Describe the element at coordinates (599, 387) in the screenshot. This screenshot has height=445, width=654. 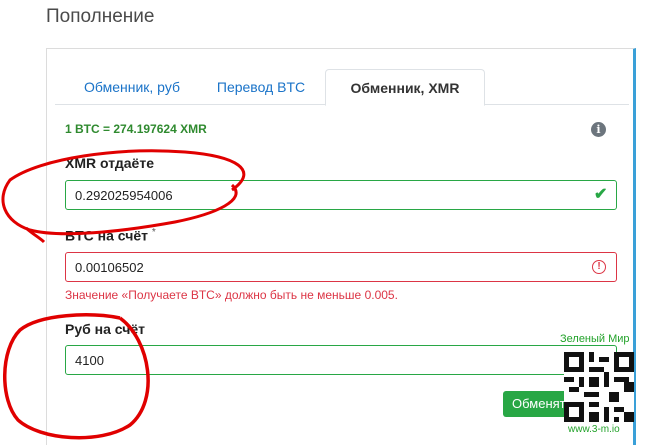
I see `qr-code-icon` at that location.